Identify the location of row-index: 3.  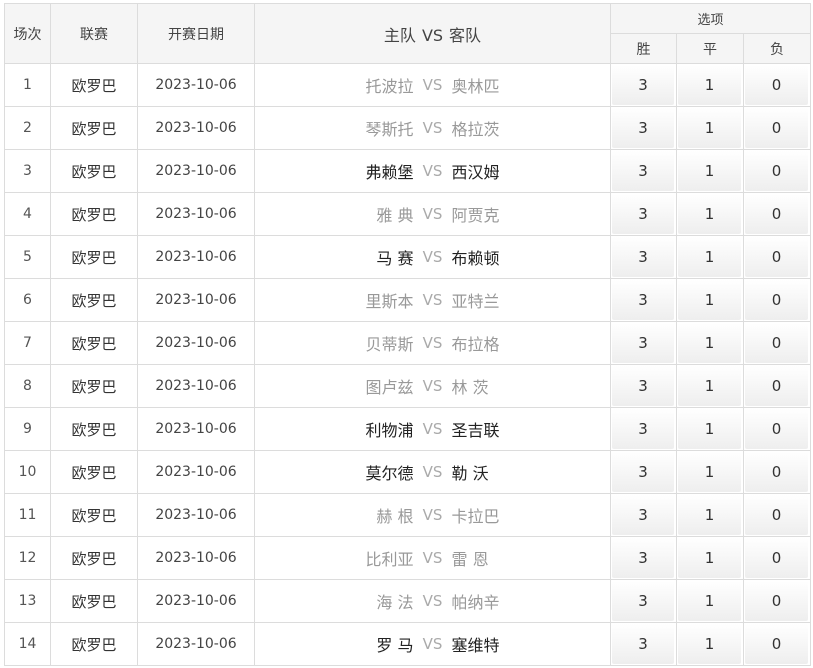
(27, 171).